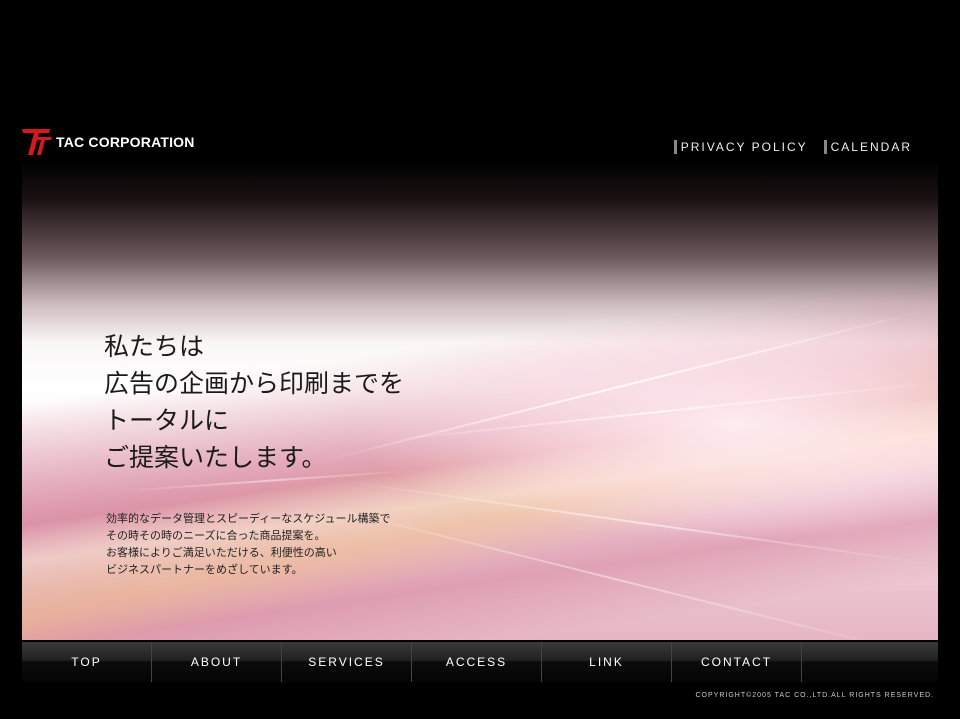  Describe the element at coordinates (347, 662) in the screenshot. I see `nav-services: Services` at that location.